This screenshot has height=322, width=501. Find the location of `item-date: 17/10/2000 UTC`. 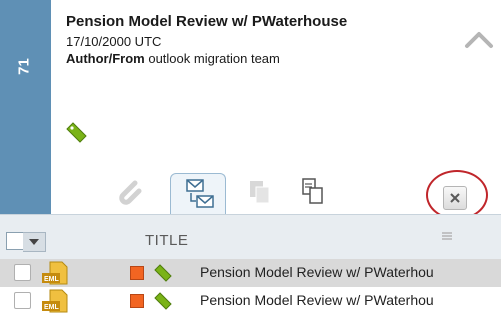

item-date: 17/10/2000 UTC is located at coordinates (114, 41).